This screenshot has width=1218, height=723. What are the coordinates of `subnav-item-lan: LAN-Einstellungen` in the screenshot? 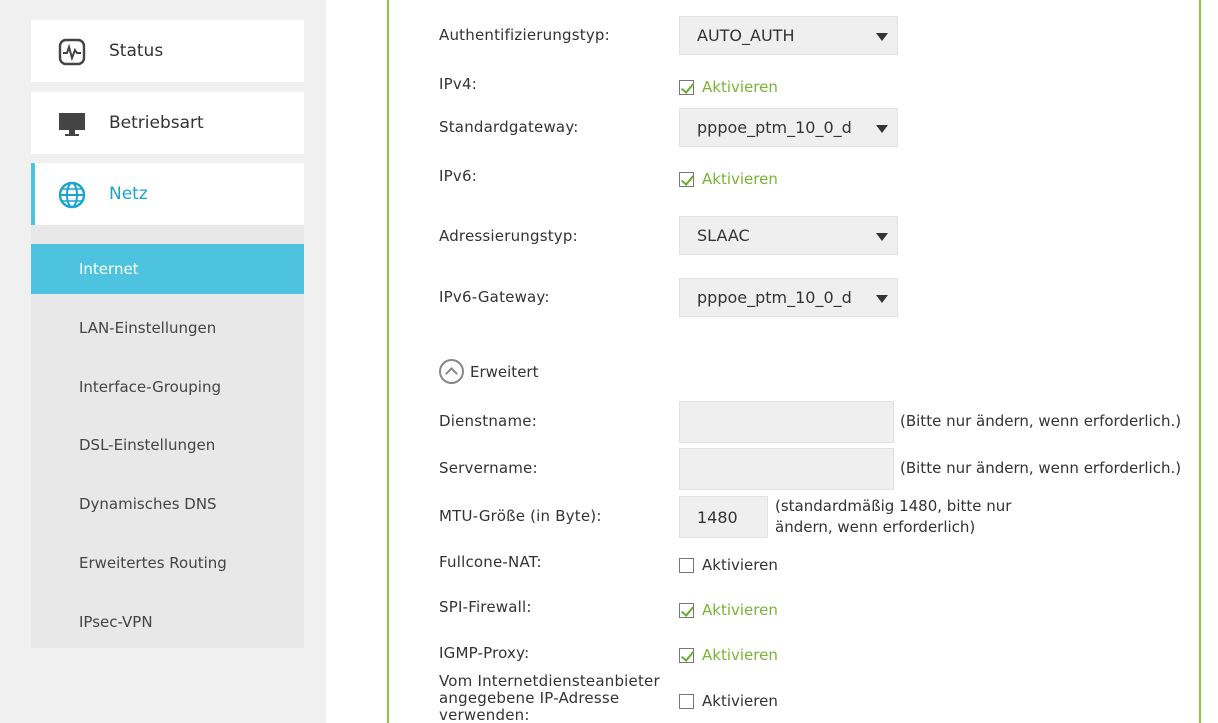 It's located at (167, 328).